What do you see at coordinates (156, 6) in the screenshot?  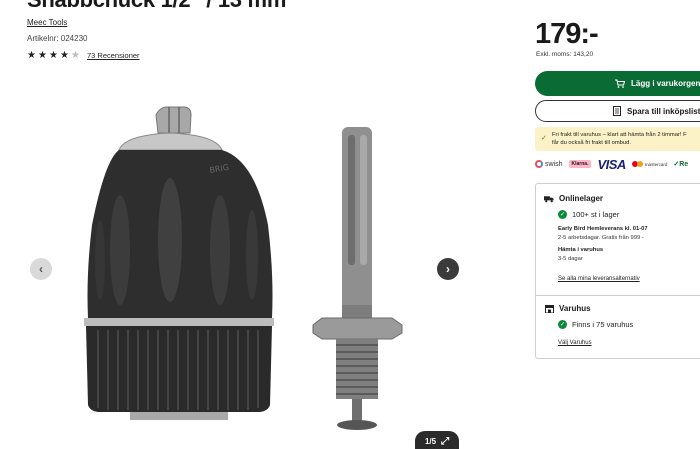 I see `product-title: Snabbchuck 1/2" / 13 mm` at bounding box center [156, 6].